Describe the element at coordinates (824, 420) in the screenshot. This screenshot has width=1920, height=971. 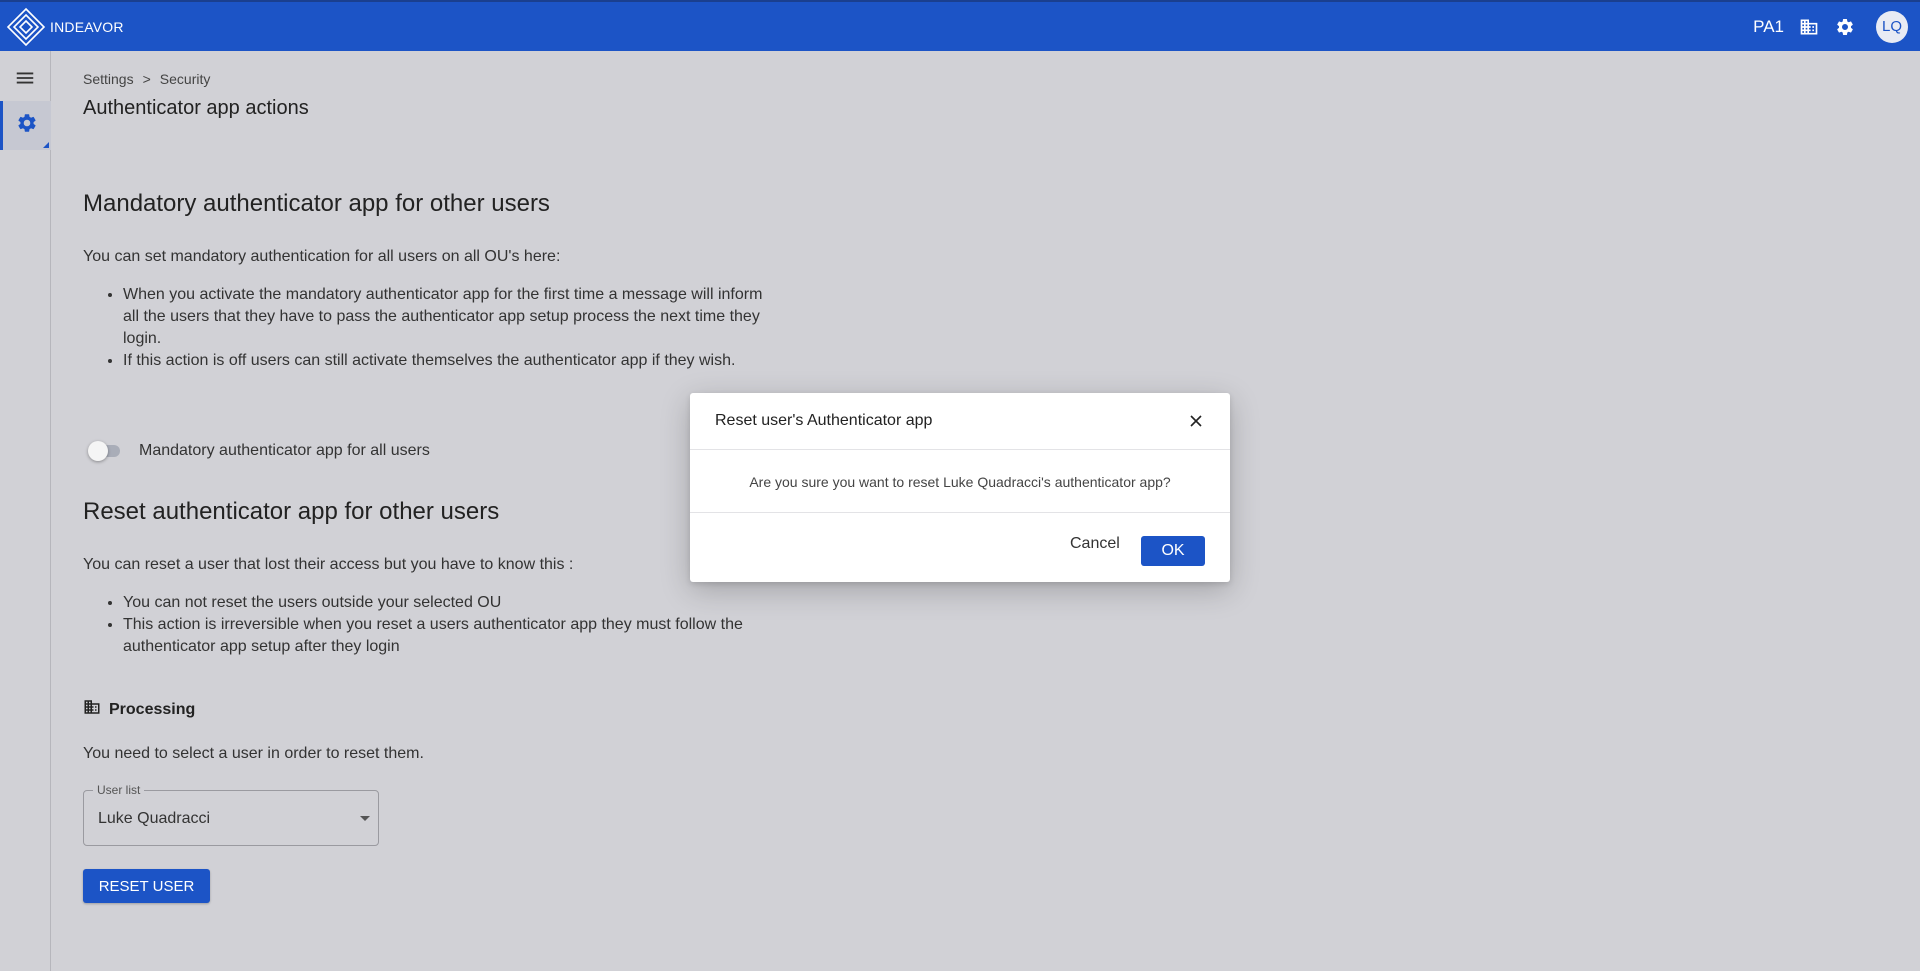
I see `dialog-title: Reset user's Authenticator app` at that location.